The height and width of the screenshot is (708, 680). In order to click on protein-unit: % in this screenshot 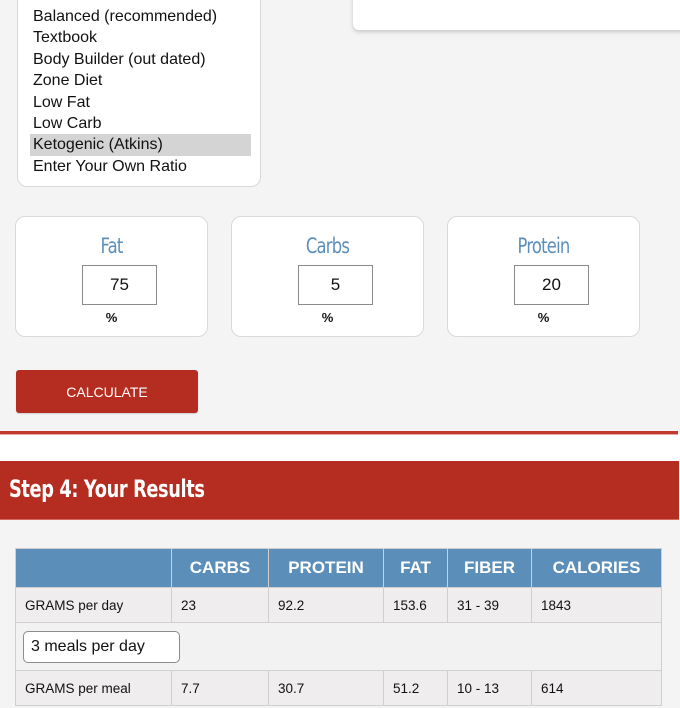, I will do `click(543, 317)`.